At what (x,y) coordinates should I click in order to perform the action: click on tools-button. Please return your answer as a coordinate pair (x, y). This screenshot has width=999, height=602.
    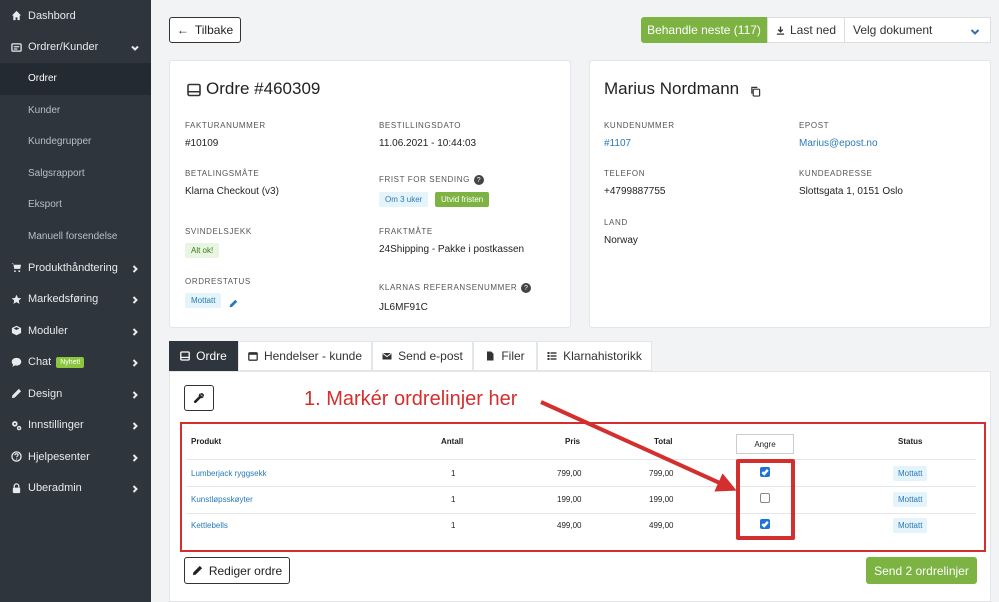
    Looking at the image, I should click on (199, 398).